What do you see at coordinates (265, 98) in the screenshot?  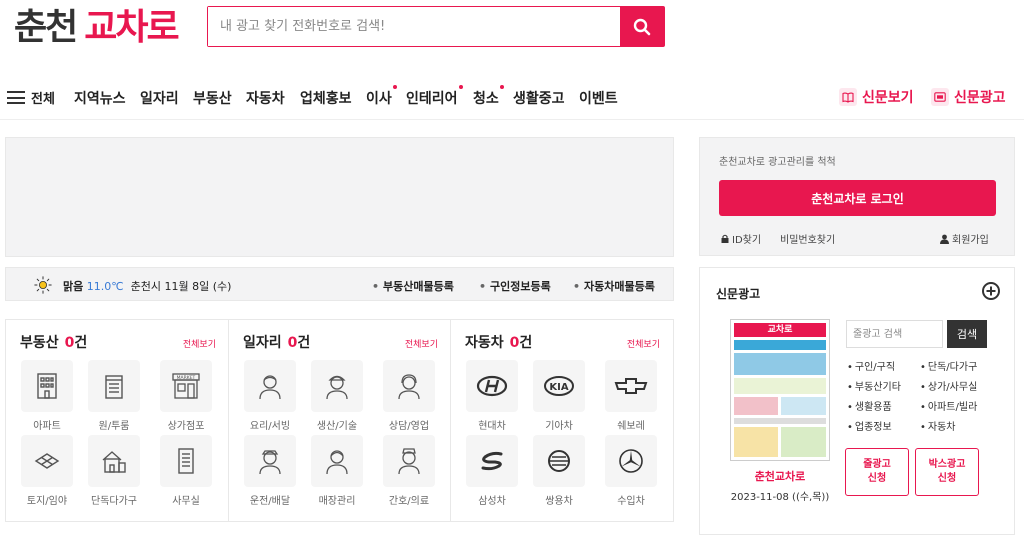 I see `nav-cars: 자동차` at bounding box center [265, 98].